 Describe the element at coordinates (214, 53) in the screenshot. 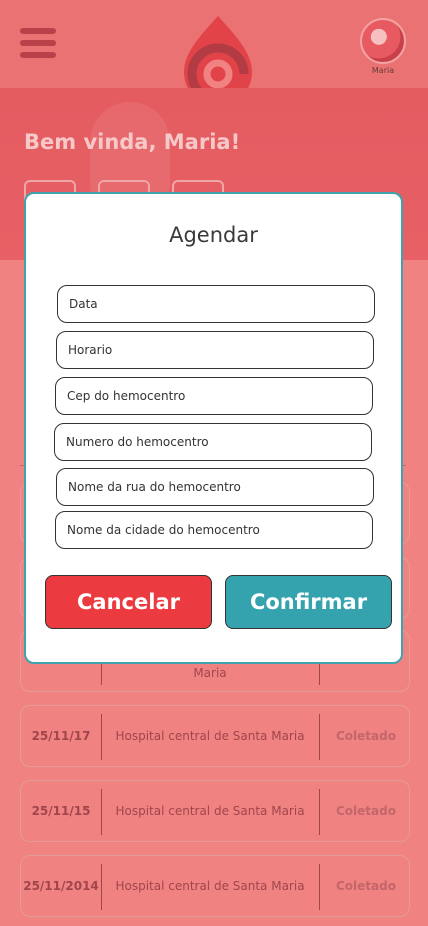

I see `app-header: Maria` at that location.